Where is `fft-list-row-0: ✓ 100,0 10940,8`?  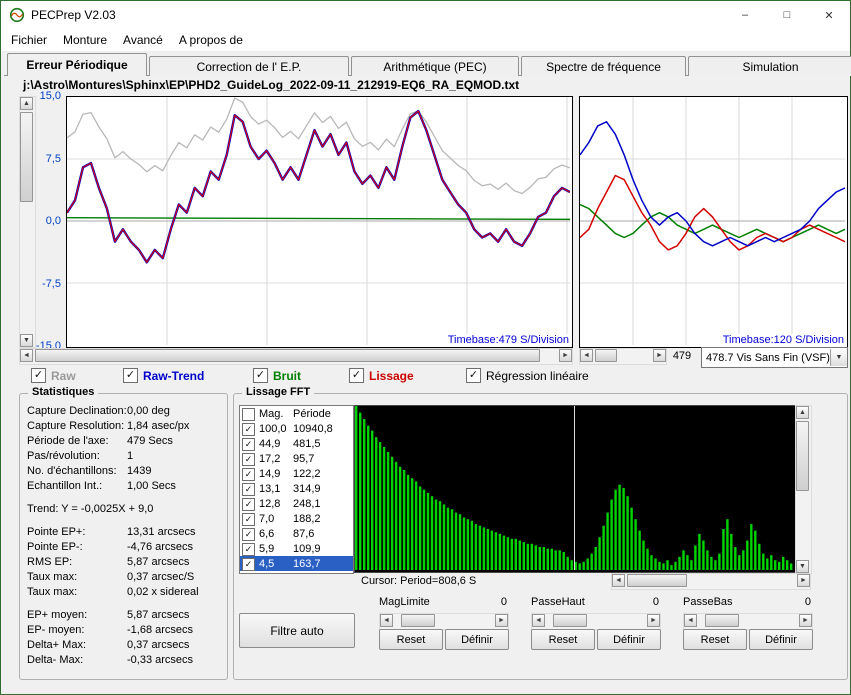
fft-list-row-0: ✓ 100,0 10940,8 is located at coordinates (296, 428).